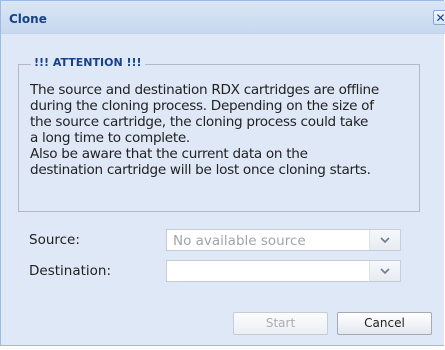 This screenshot has width=445, height=350. Describe the element at coordinates (223, 17) in the screenshot. I see `dialog-titlebar: Clone` at that location.